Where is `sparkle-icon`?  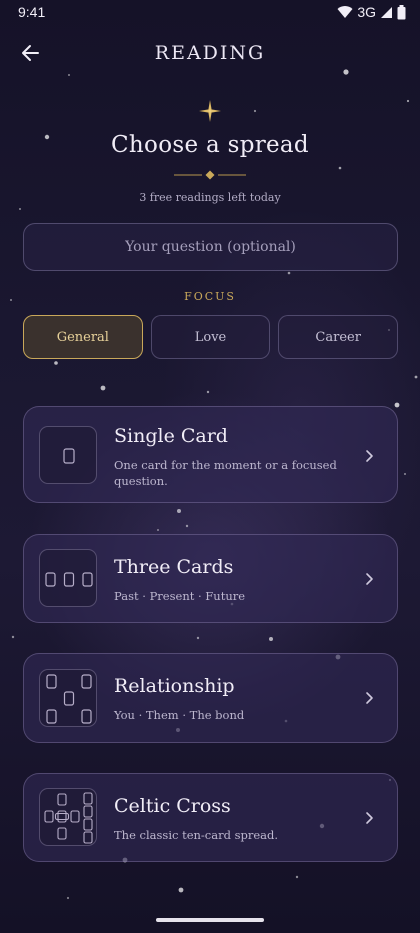 sparkle-icon is located at coordinates (210, 111).